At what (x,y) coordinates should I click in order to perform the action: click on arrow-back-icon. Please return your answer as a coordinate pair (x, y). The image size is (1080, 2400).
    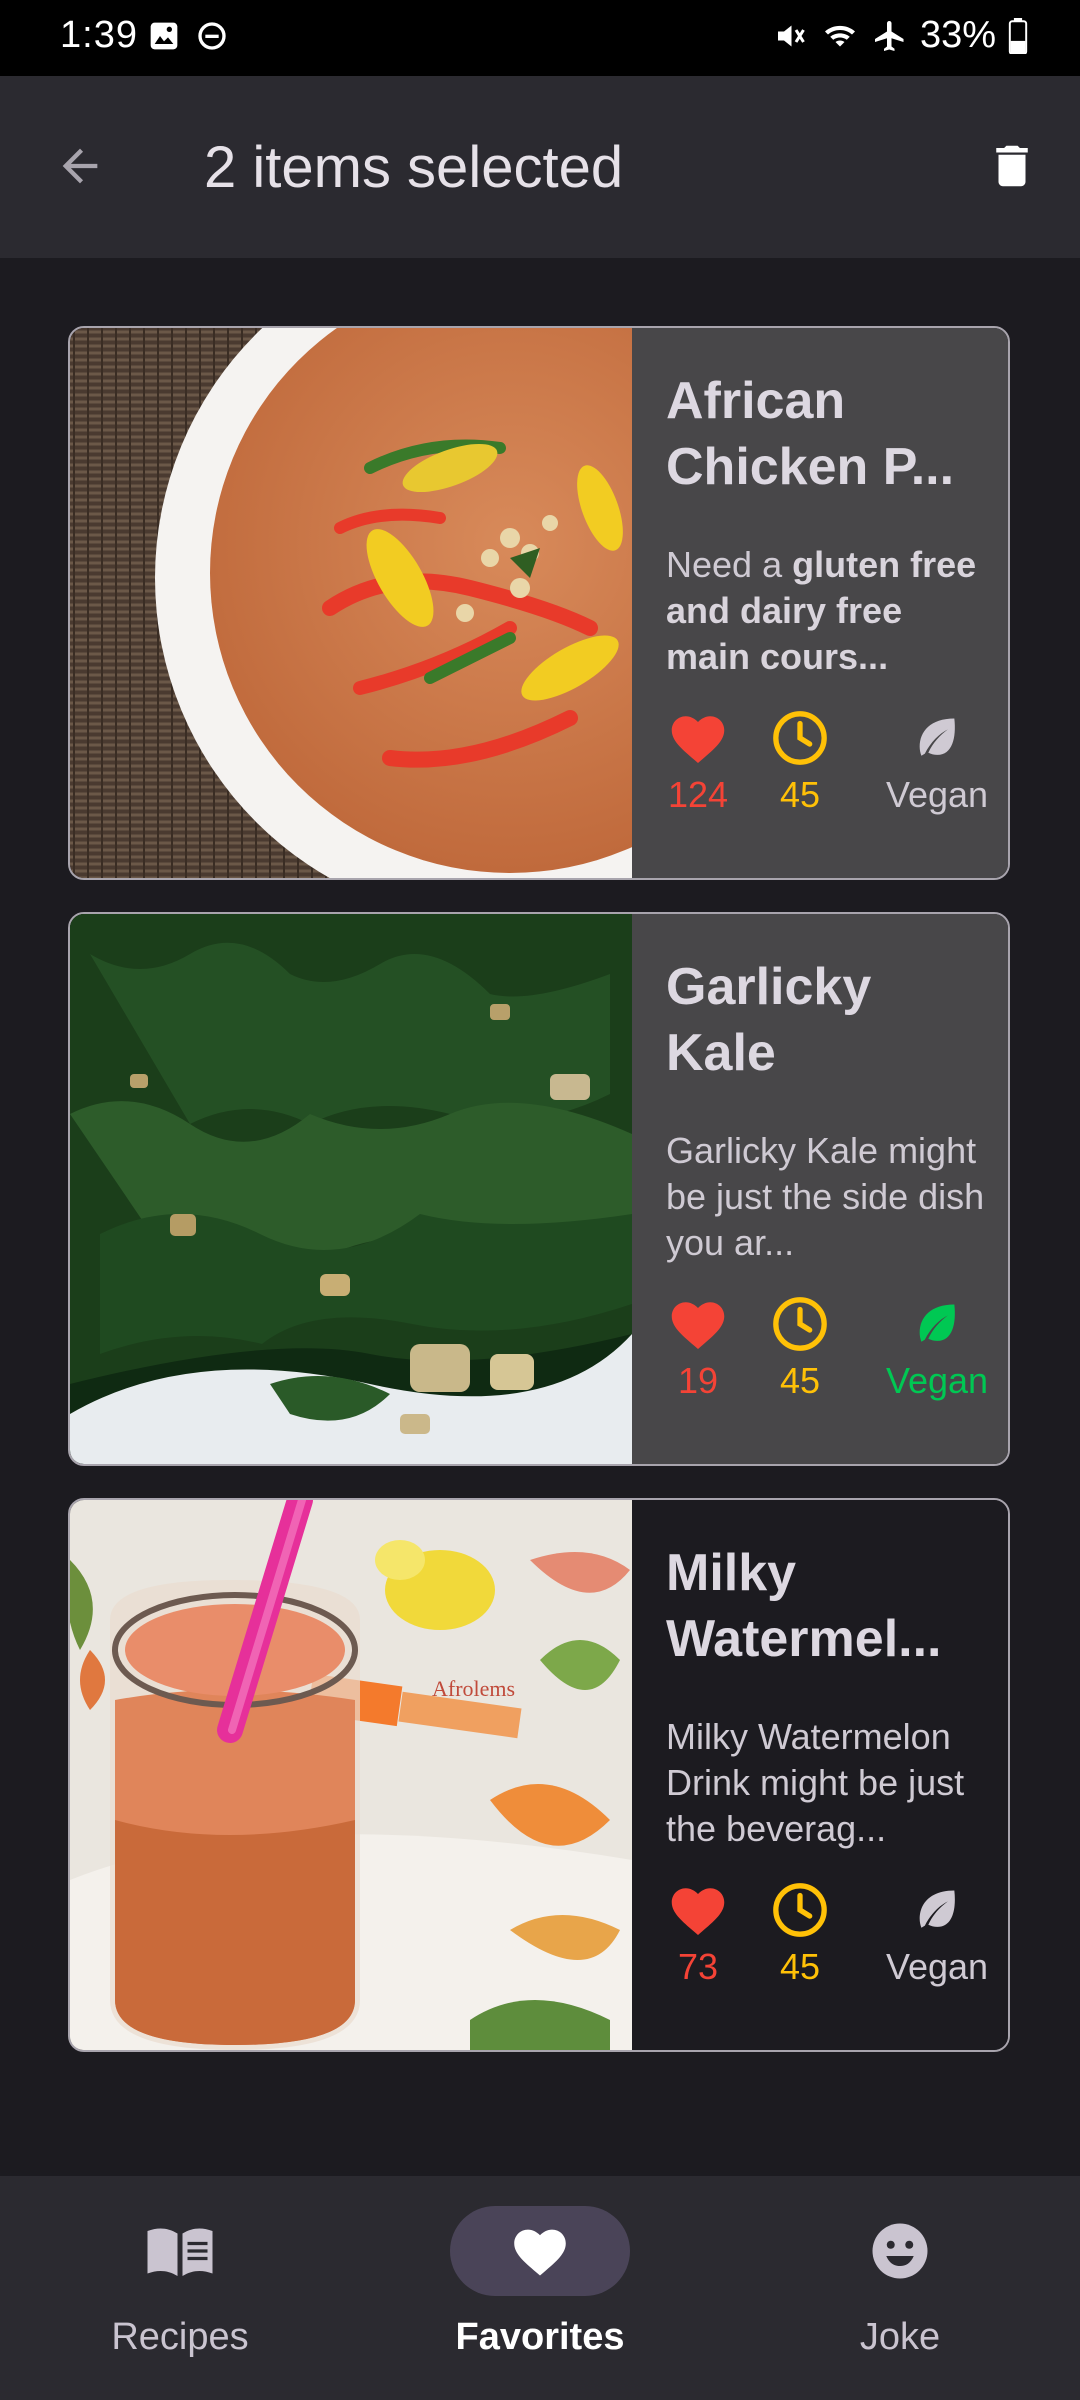
    Looking at the image, I should click on (80, 166).